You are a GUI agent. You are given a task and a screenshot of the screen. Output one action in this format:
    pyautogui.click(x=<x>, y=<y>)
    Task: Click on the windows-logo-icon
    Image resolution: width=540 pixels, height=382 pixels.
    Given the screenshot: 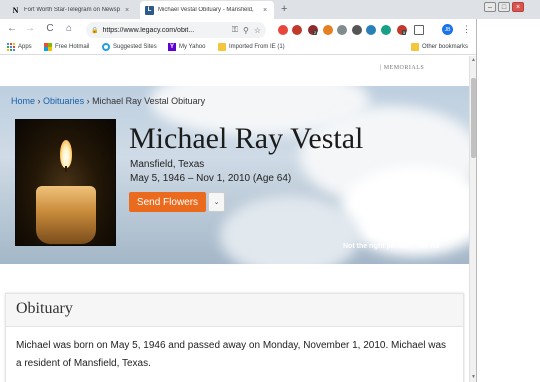 What is the action you would take?
    pyautogui.click(x=48, y=47)
    